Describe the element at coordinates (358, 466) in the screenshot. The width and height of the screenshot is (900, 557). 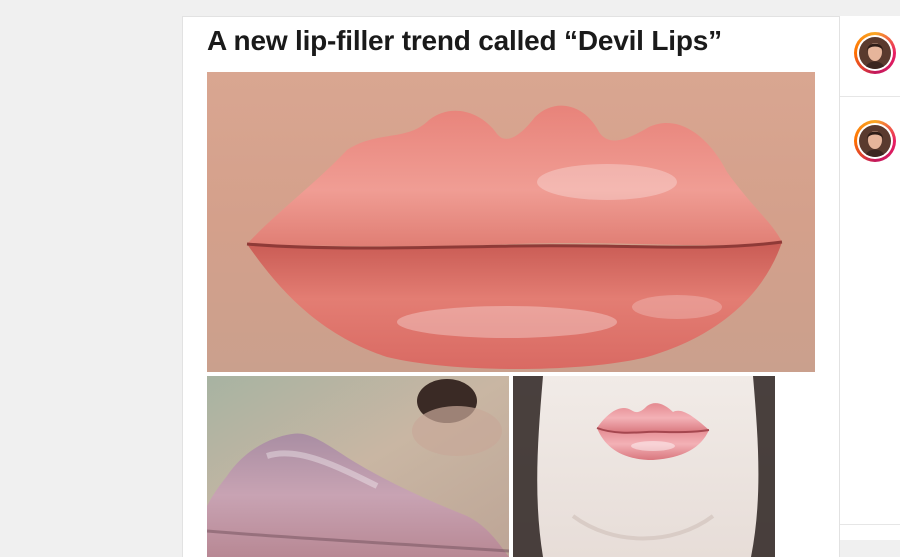
I see `lips-profile-photo` at that location.